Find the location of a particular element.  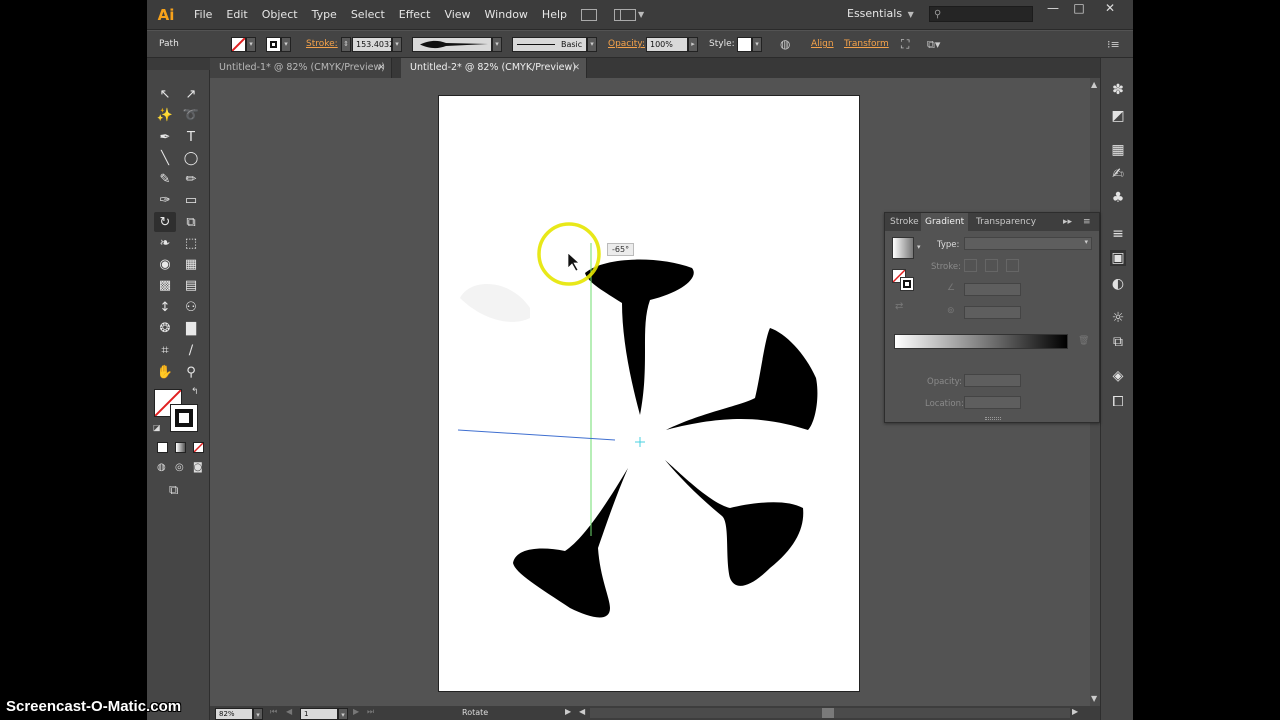

artboard-number-field: 1 is located at coordinates (319, 714).